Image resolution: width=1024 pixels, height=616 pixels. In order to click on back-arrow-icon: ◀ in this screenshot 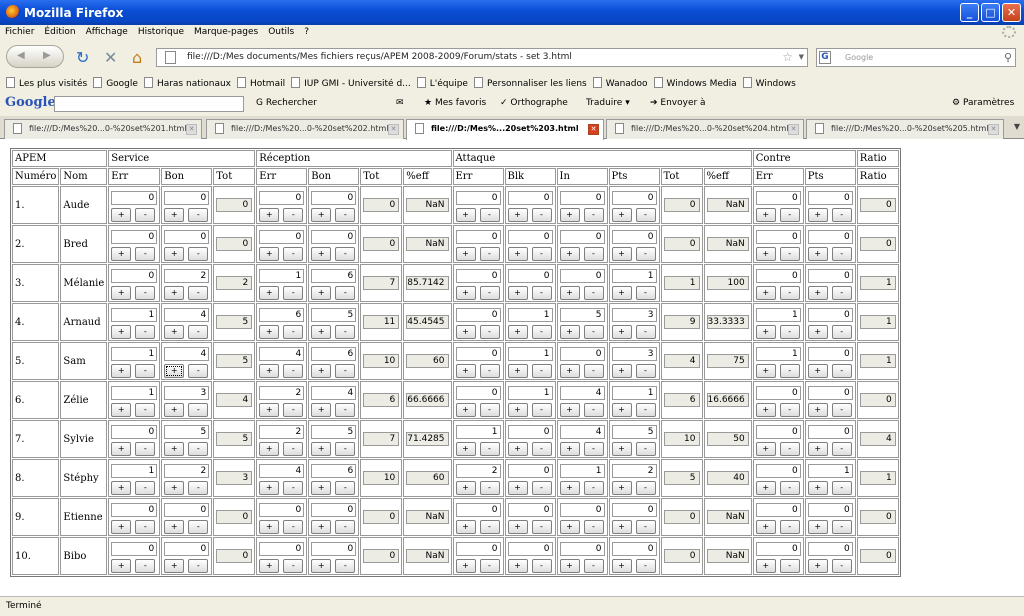, I will do `click(21, 55)`.